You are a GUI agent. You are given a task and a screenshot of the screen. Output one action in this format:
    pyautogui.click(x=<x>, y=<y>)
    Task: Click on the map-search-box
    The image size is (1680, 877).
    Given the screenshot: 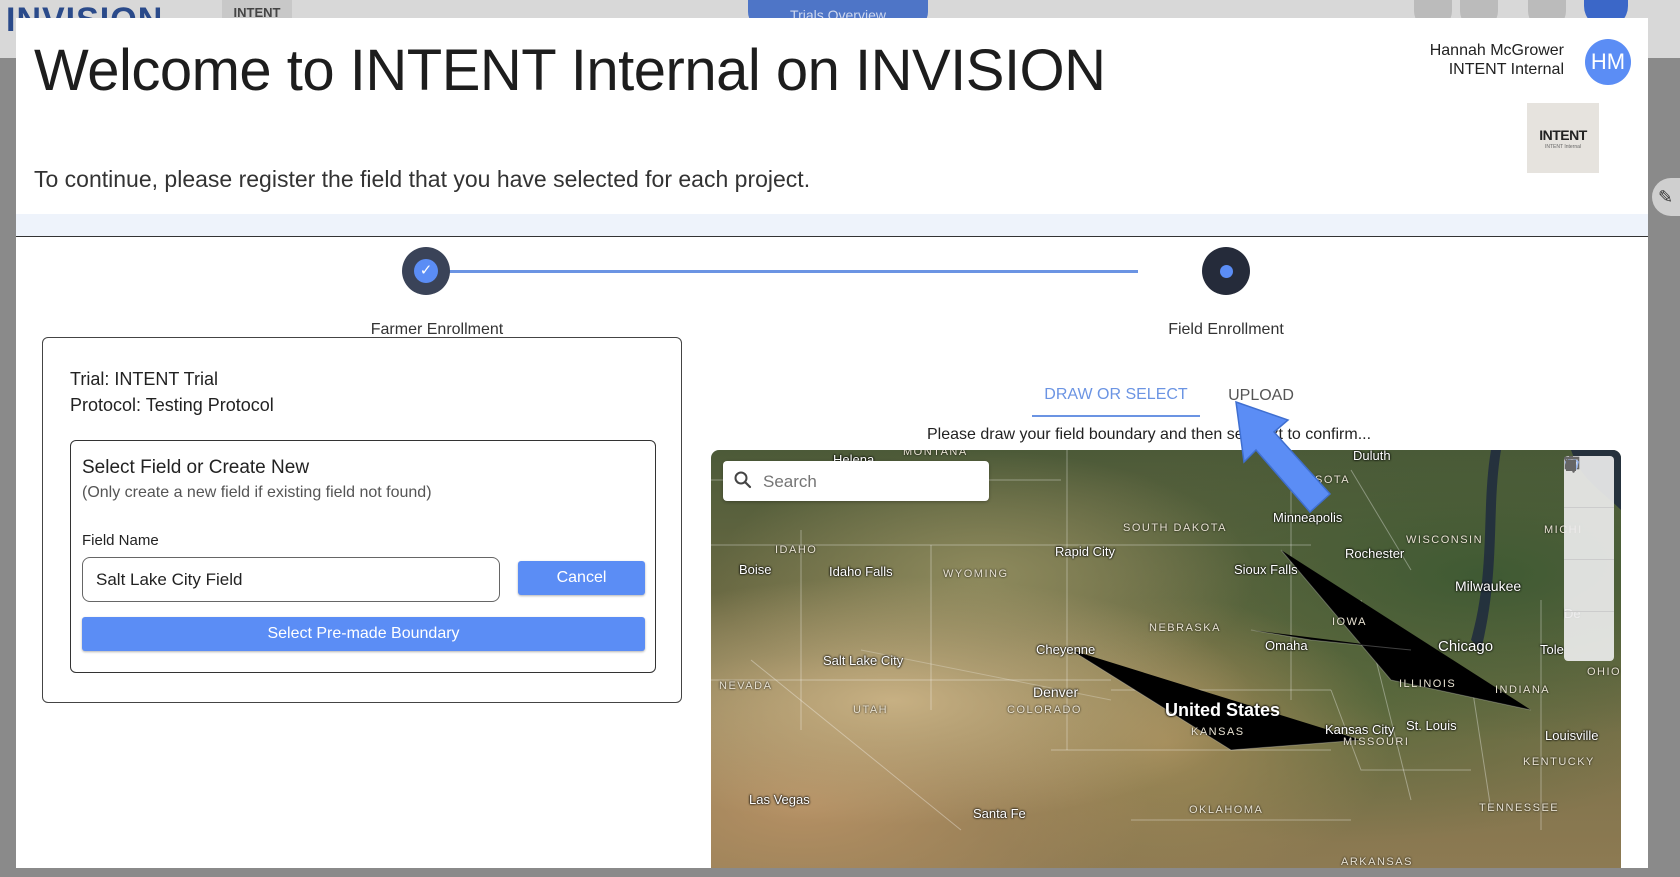 What is the action you would take?
    pyautogui.click(x=856, y=482)
    